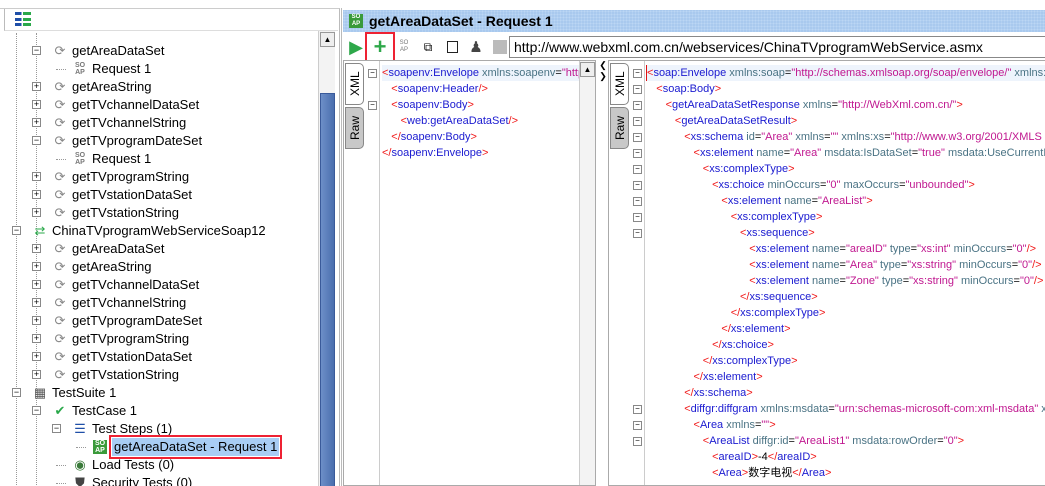 Image resolution: width=1045 pixels, height=486 pixels. What do you see at coordinates (428, 47) in the screenshot?
I see `wsdl-icon: ⧉` at bounding box center [428, 47].